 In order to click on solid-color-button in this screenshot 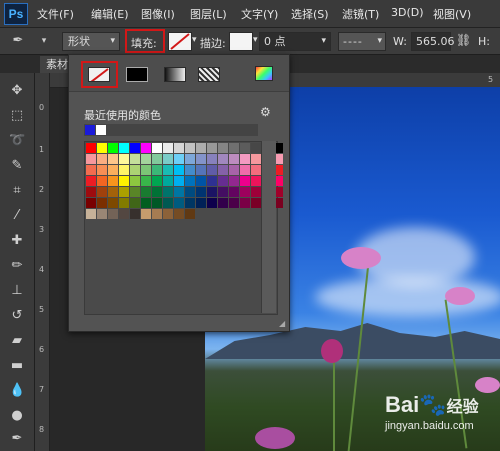, I will do `click(137, 74)`.